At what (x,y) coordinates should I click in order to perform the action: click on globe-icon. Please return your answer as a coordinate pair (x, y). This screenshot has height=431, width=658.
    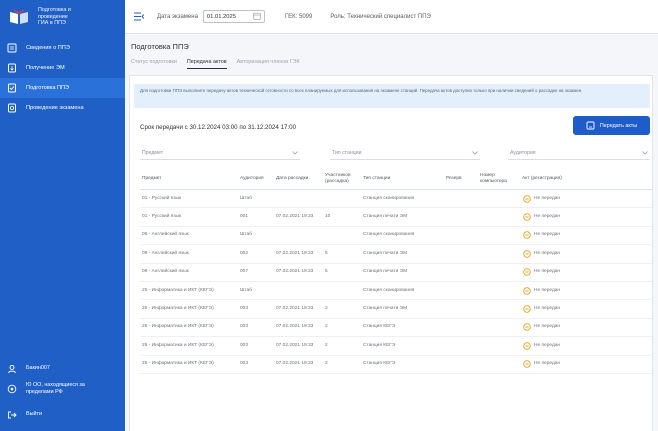
    Looking at the image, I should click on (12, 389).